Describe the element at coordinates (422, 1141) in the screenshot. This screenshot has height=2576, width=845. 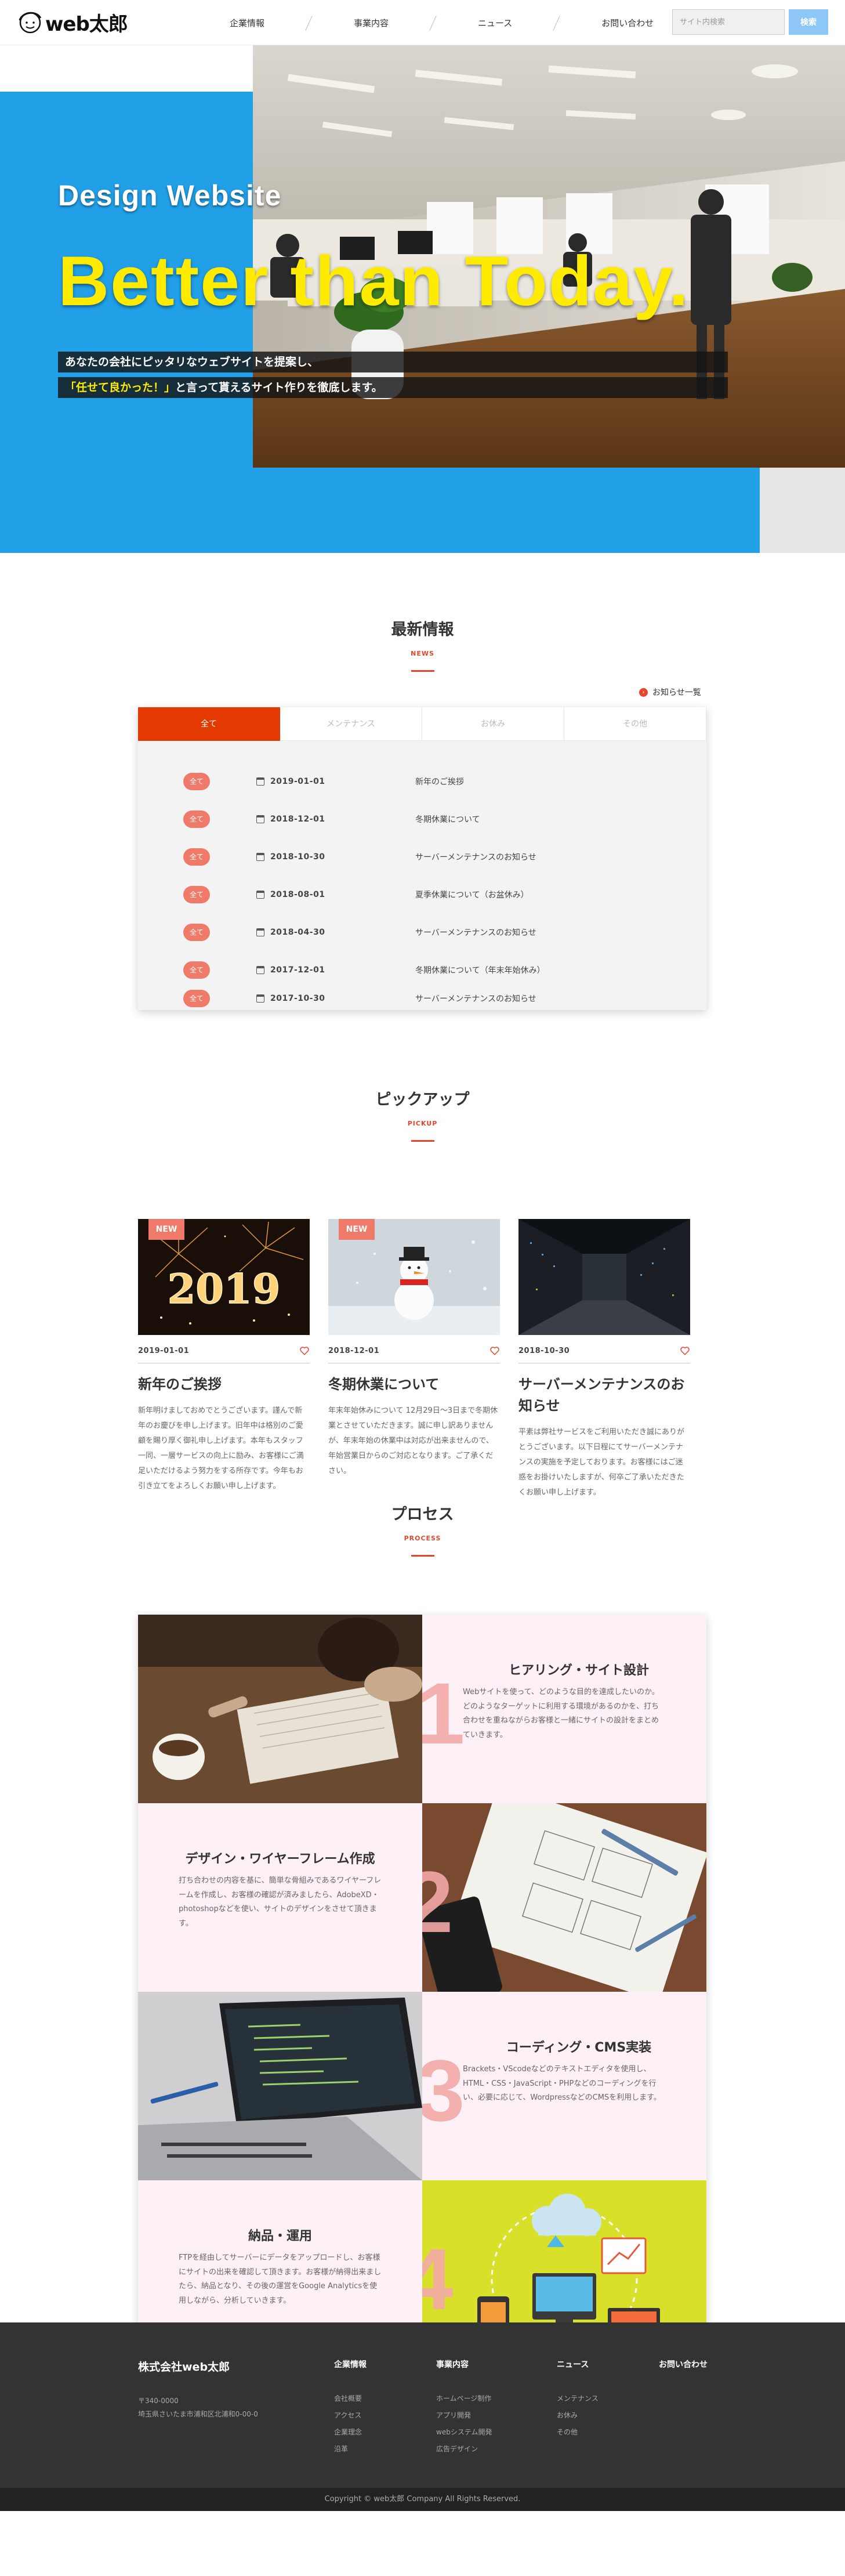
I see `pickup-underline` at that location.